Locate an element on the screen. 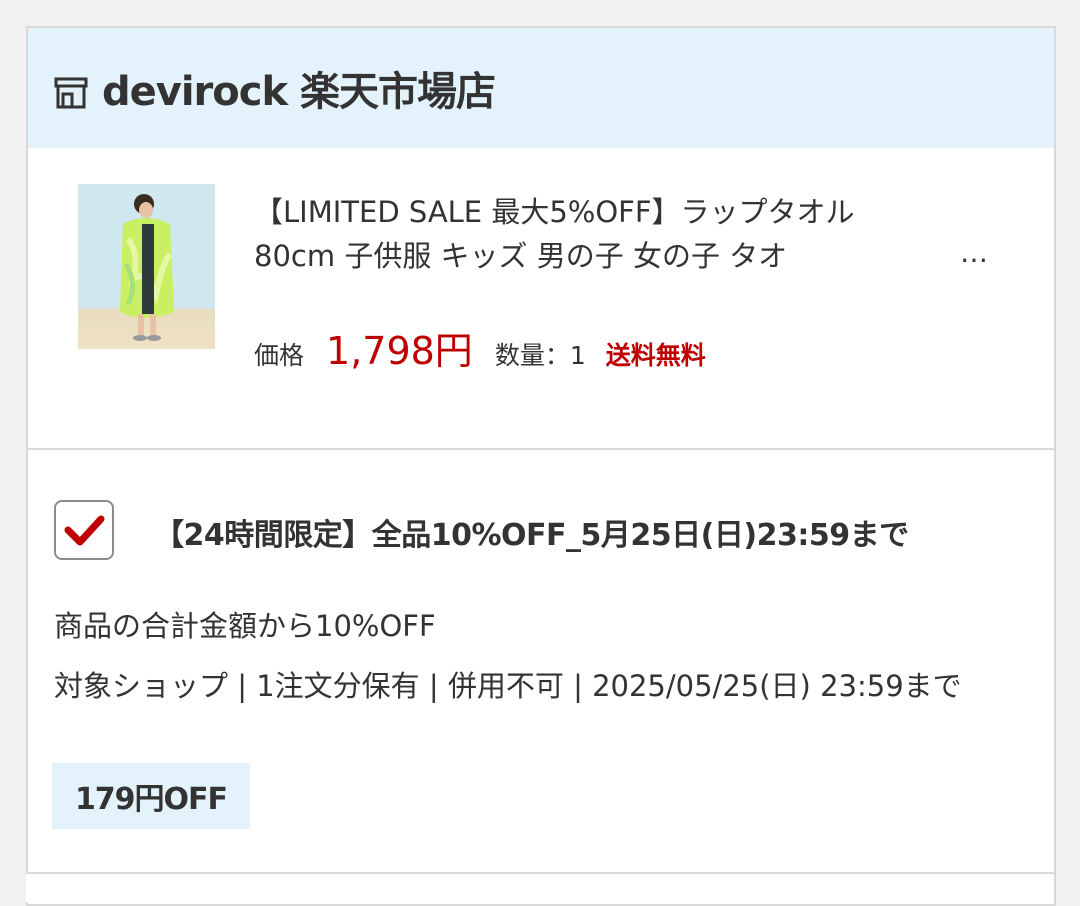 This screenshot has width=1080, height=906. shop-name: devirock 楽天市場店 is located at coordinates (299, 88).